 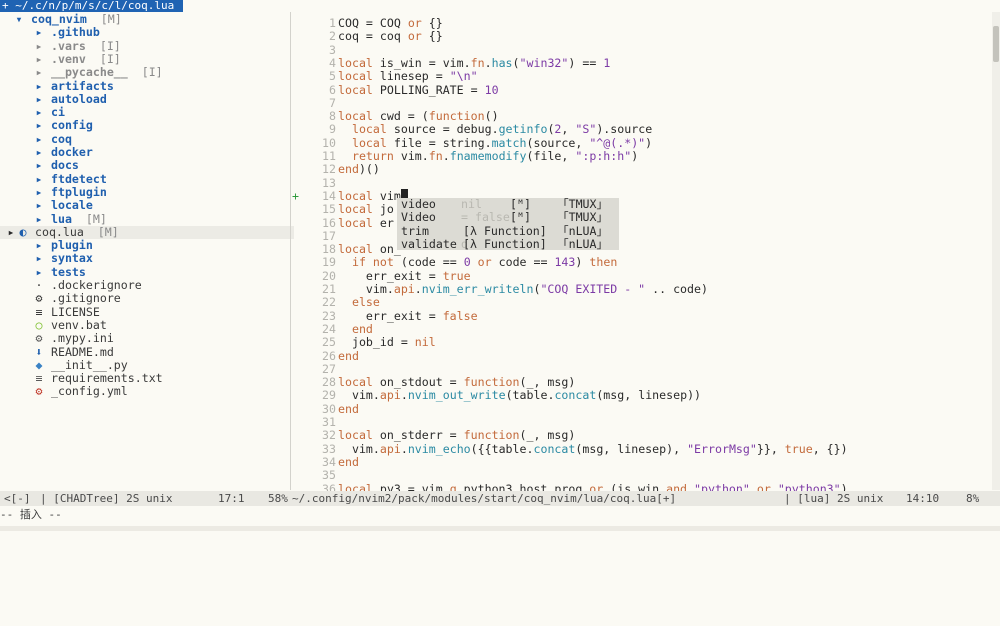 What do you see at coordinates (390, 36) in the screenshot?
I see `code-text: coq = coq or {}` at bounding box center [390, 36].